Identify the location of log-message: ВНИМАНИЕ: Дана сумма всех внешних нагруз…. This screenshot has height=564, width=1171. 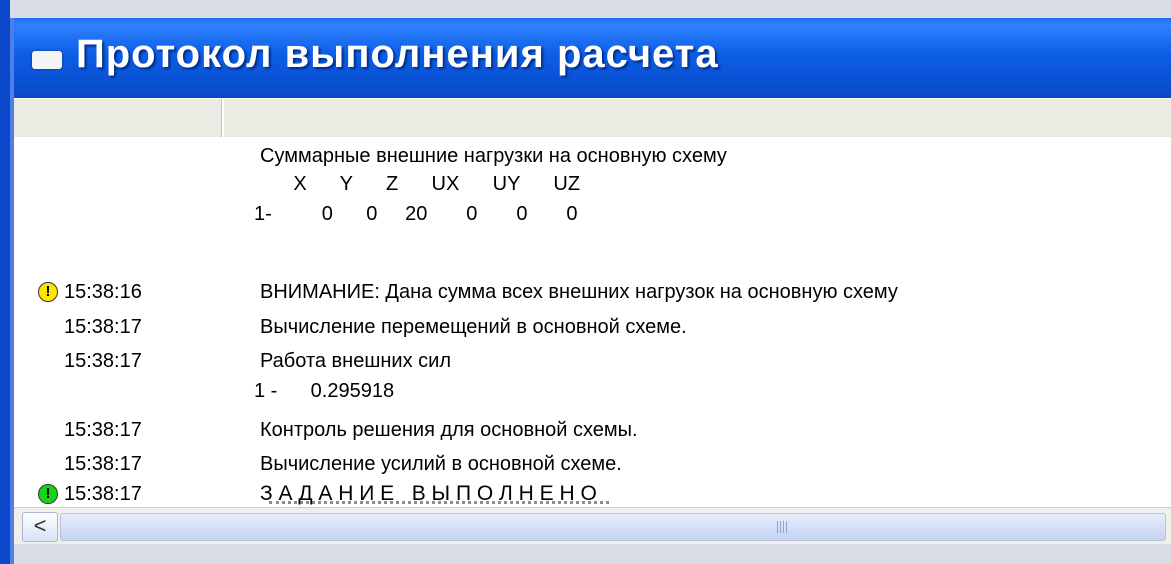
(579, 292).